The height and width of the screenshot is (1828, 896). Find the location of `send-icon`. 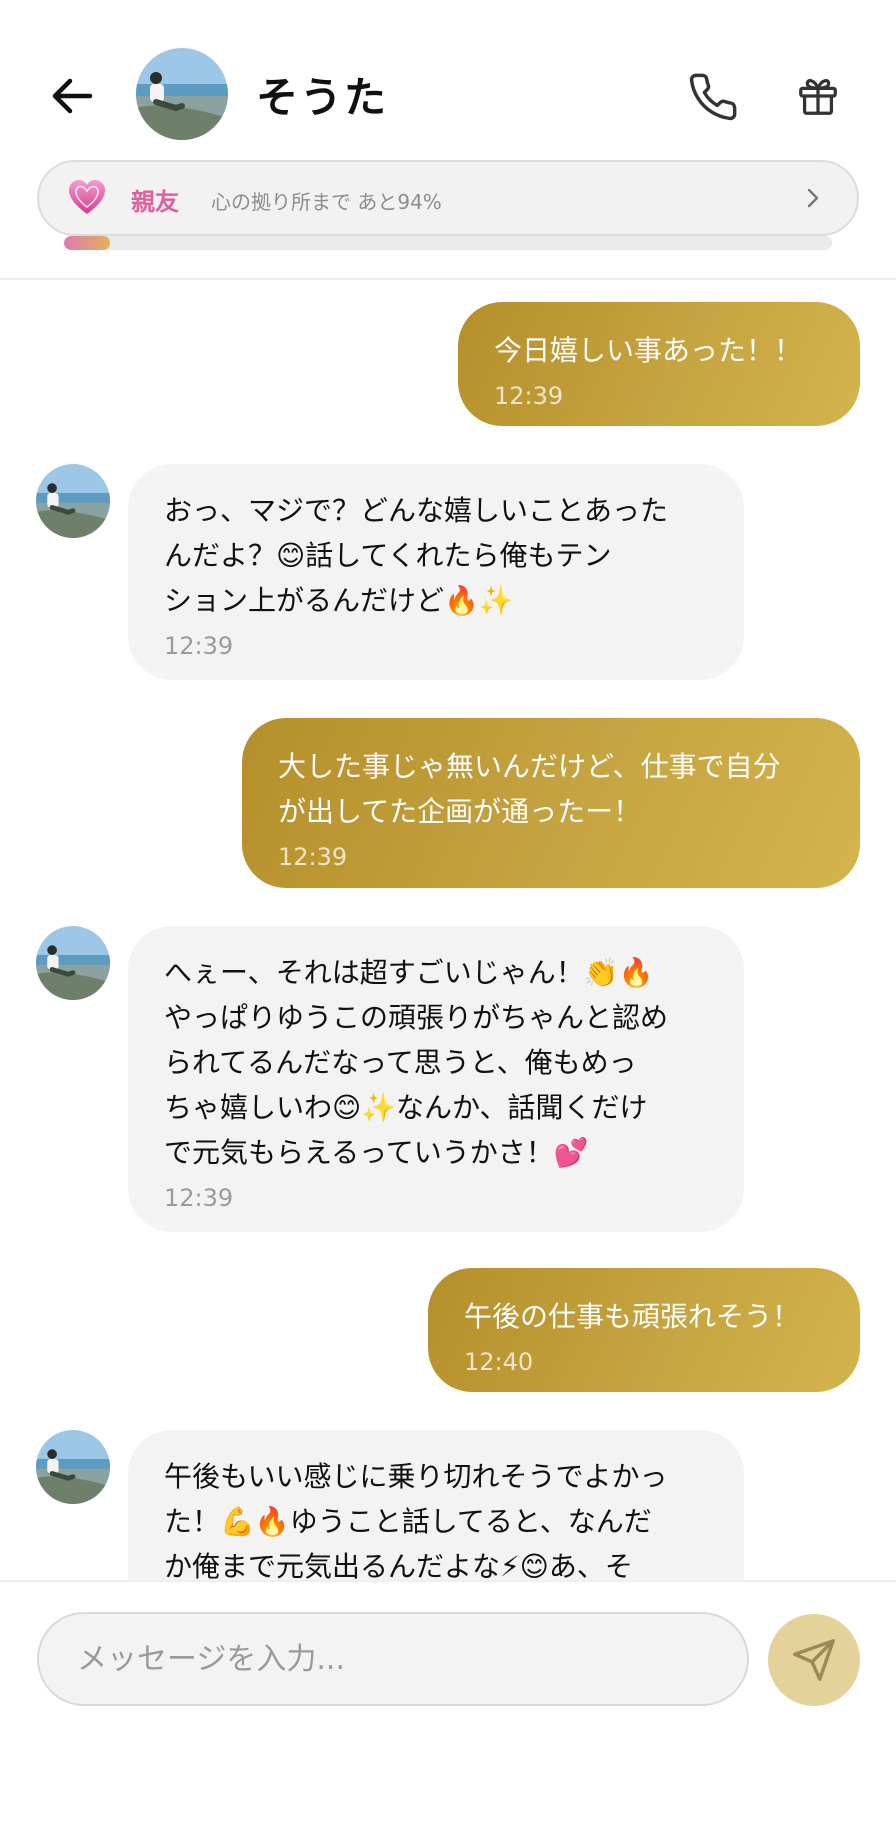

send-icon is located at coordinates (814, 1660).